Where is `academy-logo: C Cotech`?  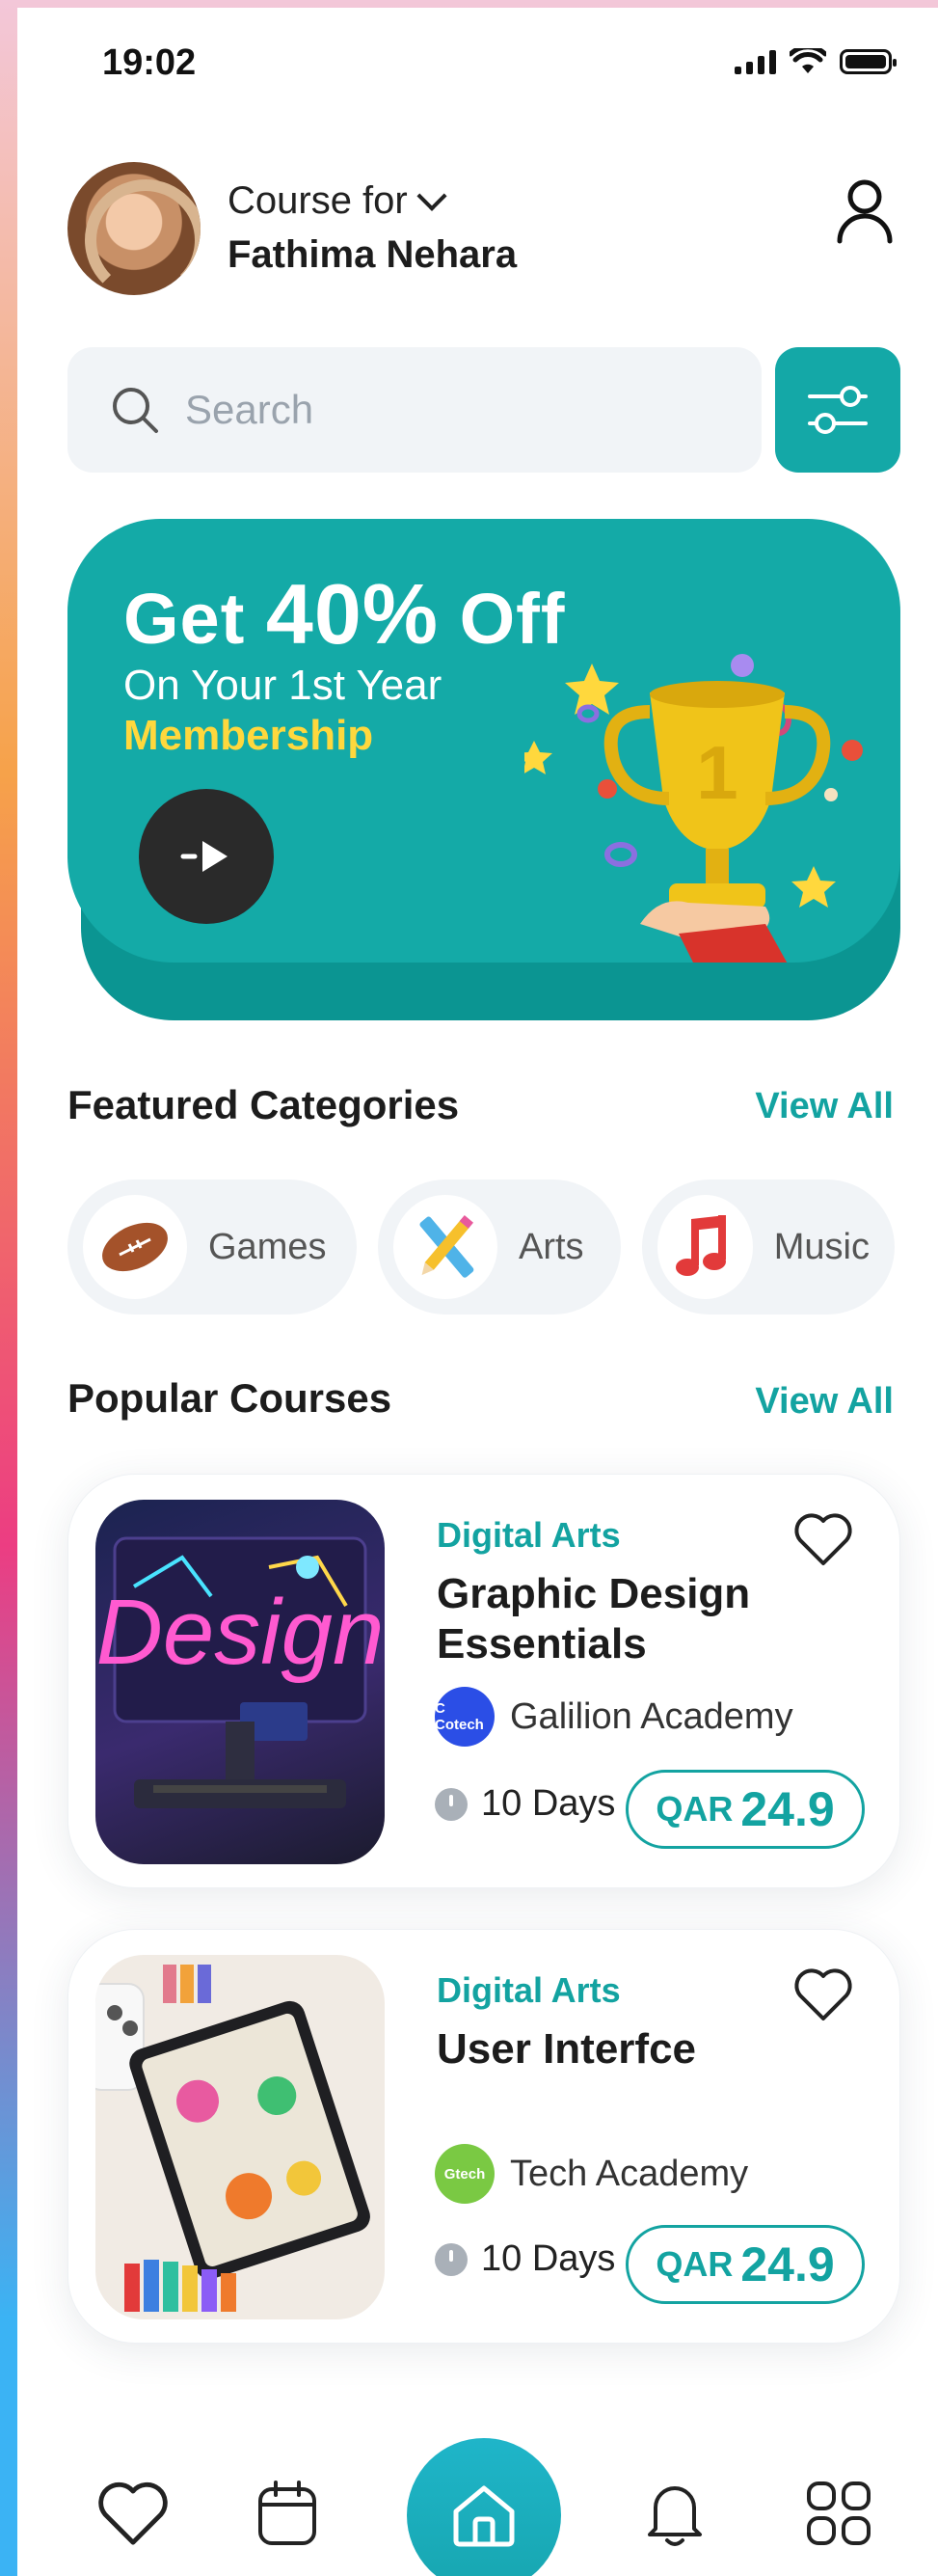 academy-logo: C Cotech is located at coordinates (465, 1717).